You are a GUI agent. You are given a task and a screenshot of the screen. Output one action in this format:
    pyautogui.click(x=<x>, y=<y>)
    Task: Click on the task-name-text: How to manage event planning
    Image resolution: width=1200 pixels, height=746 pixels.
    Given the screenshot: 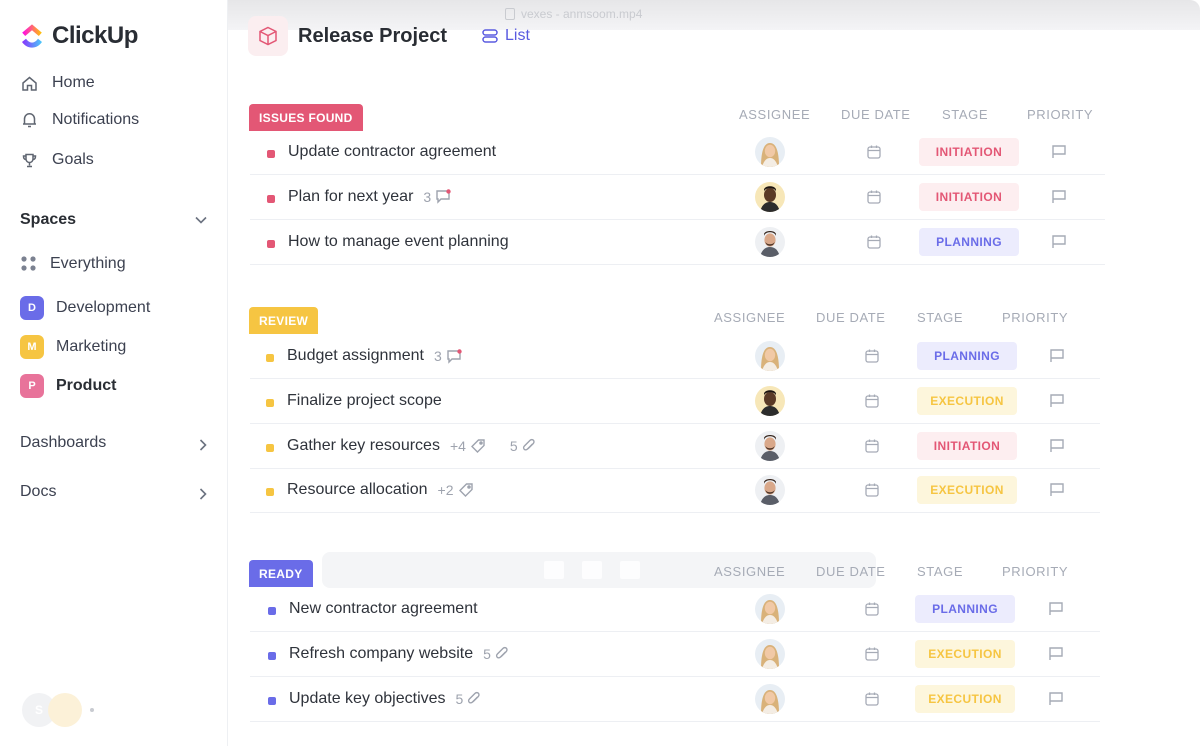 What is the action you would take?
    pyautogui.click(x=398, y=242)
    